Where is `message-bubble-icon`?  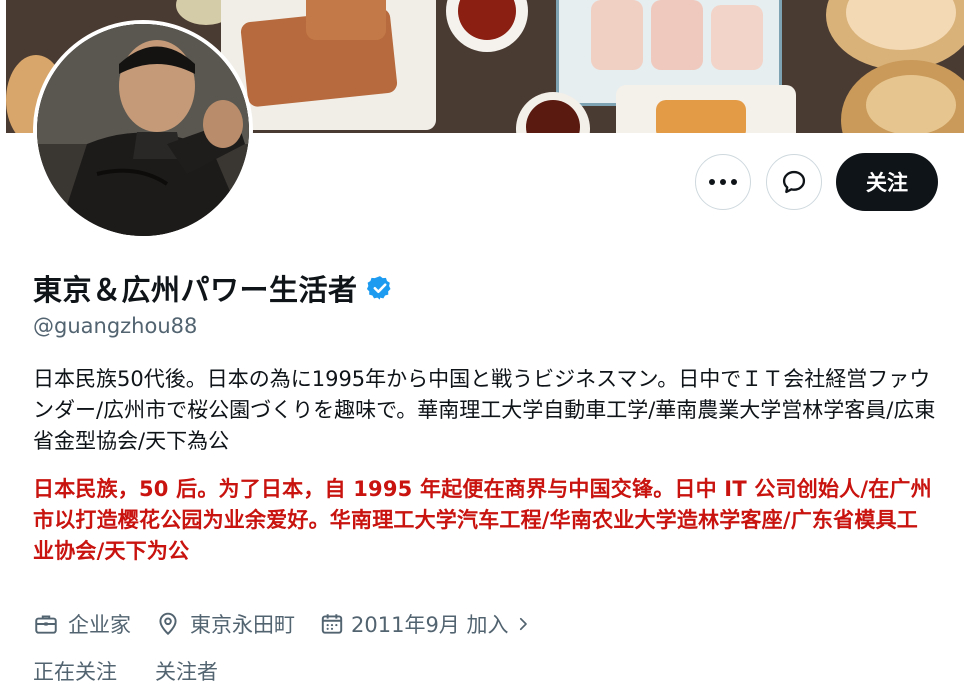
message-bubble-icon is located at coordinates (794, 182).